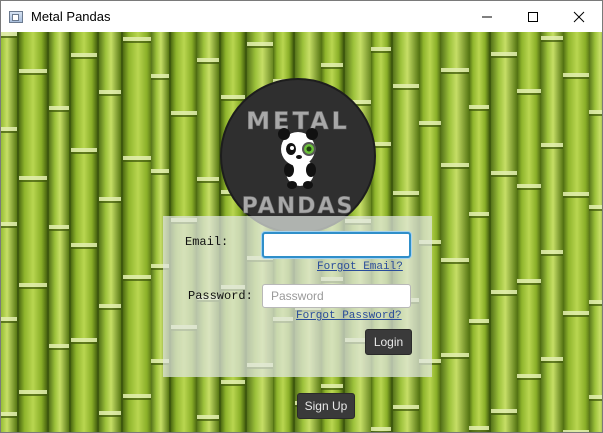 Image resolution: width=603 pixels, height=433 pixels. I want to click on logo-text-top: METAL, so click(298, 121).